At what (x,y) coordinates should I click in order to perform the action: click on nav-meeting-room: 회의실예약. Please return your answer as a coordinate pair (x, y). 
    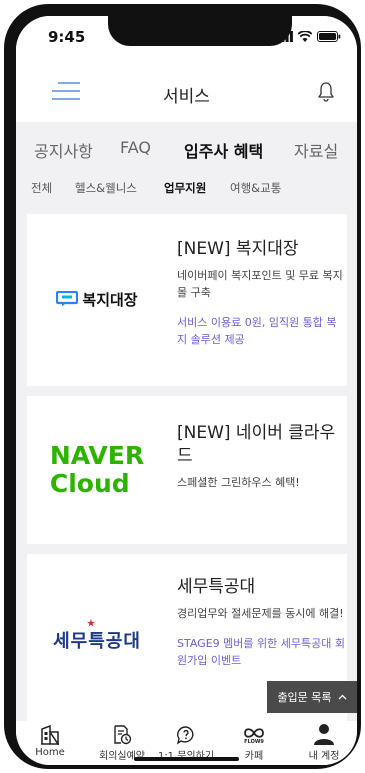
    Looking at the image, I should click on (122, 741).